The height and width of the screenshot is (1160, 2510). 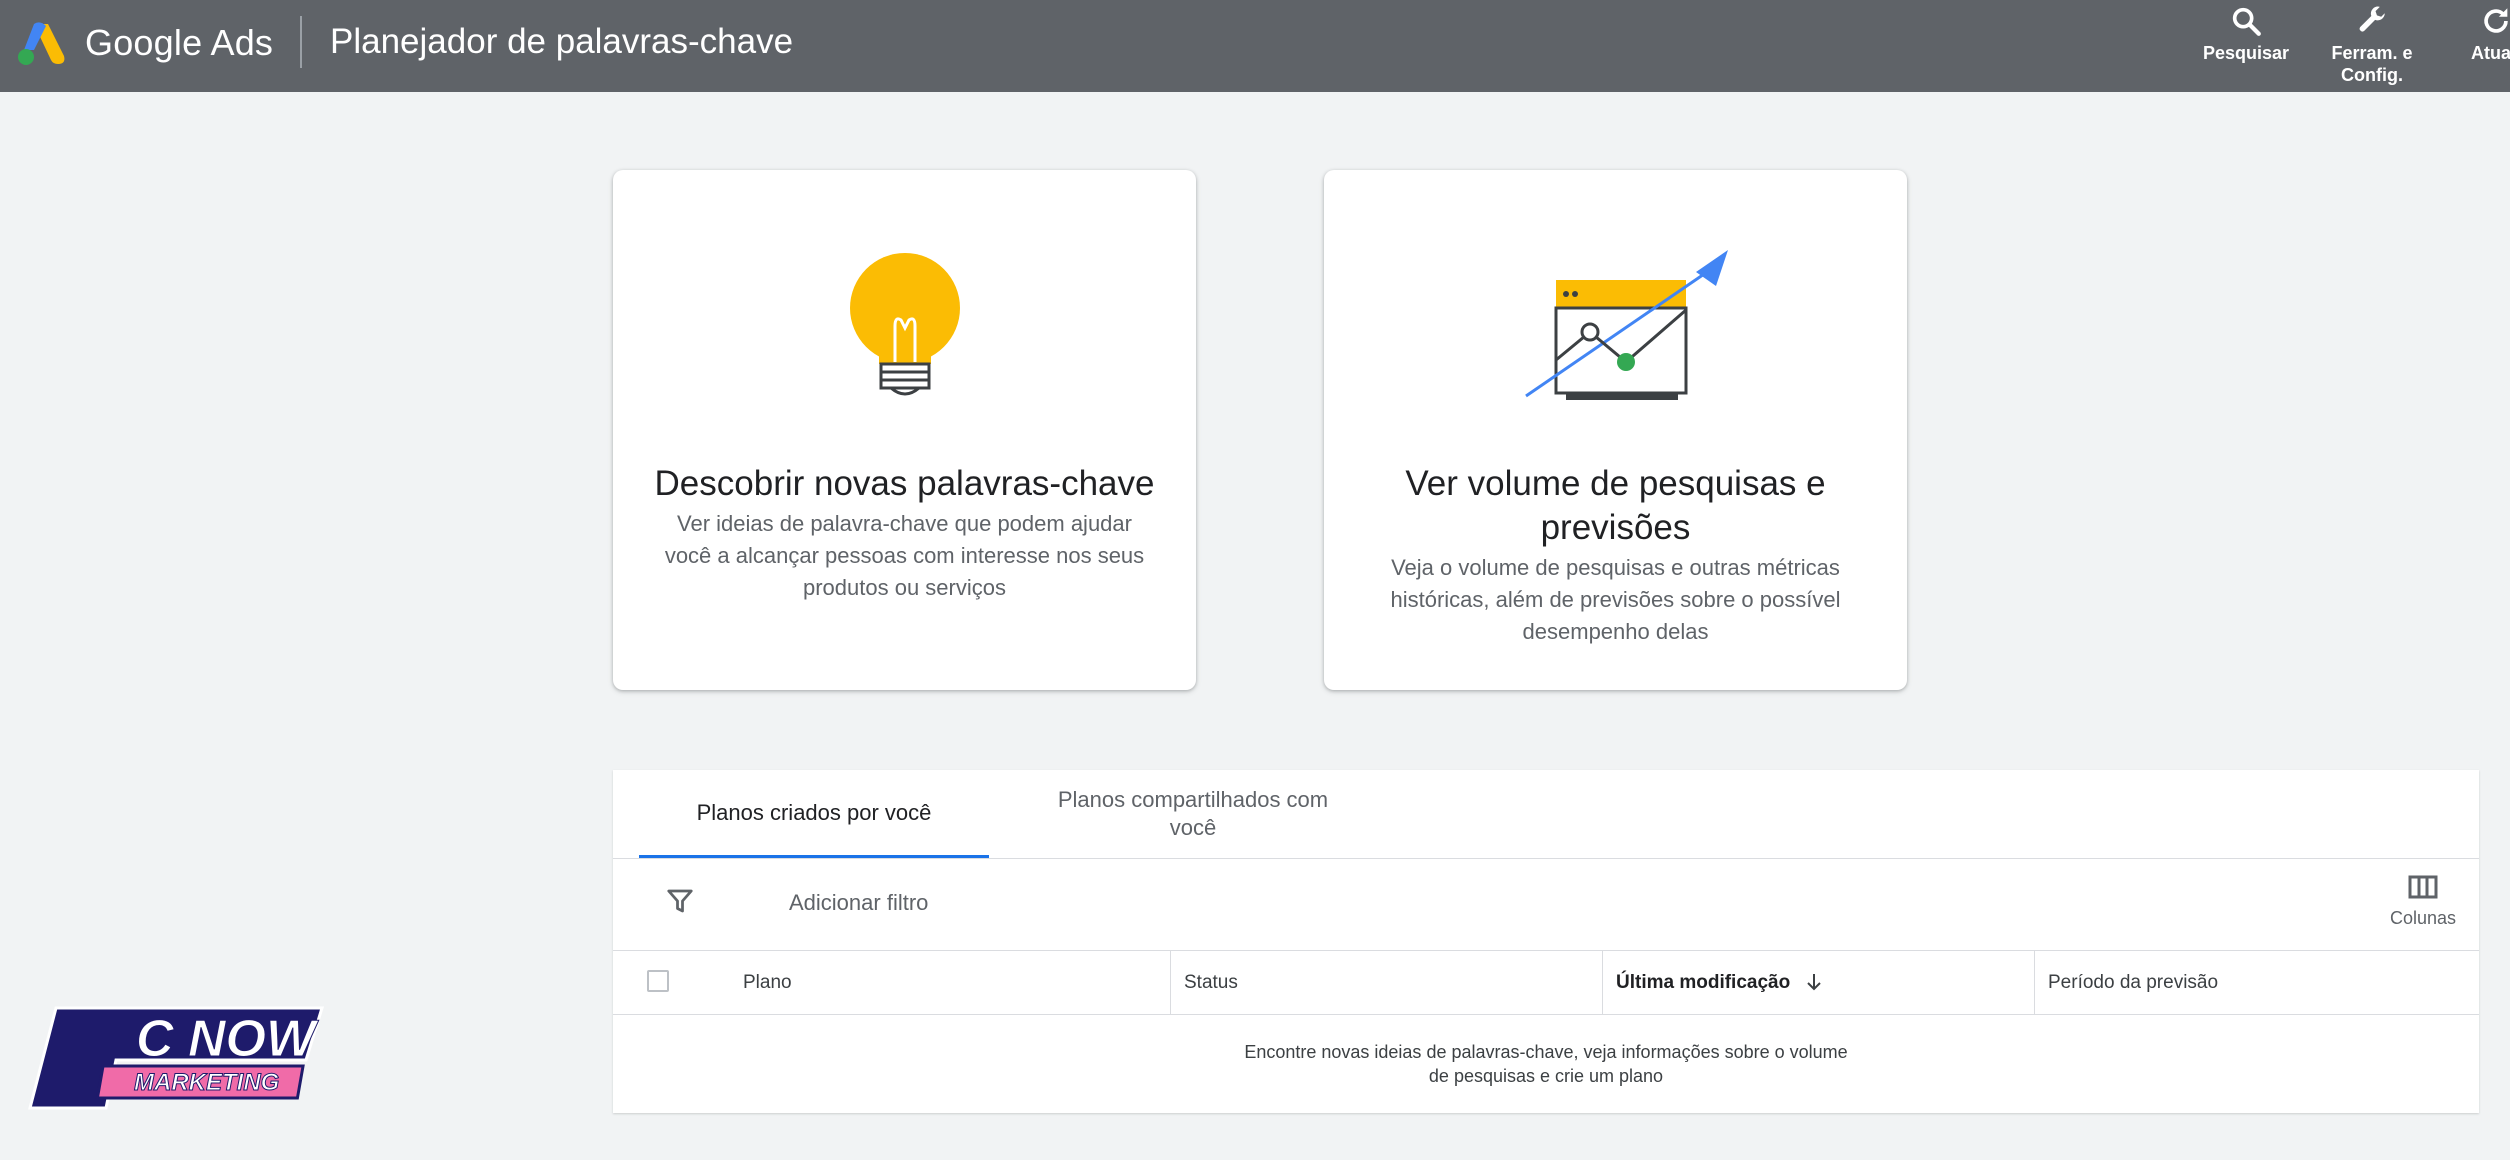 I want to click on card-title-line: Ver volume de pesquisas e, so click(x=1615, y=483).